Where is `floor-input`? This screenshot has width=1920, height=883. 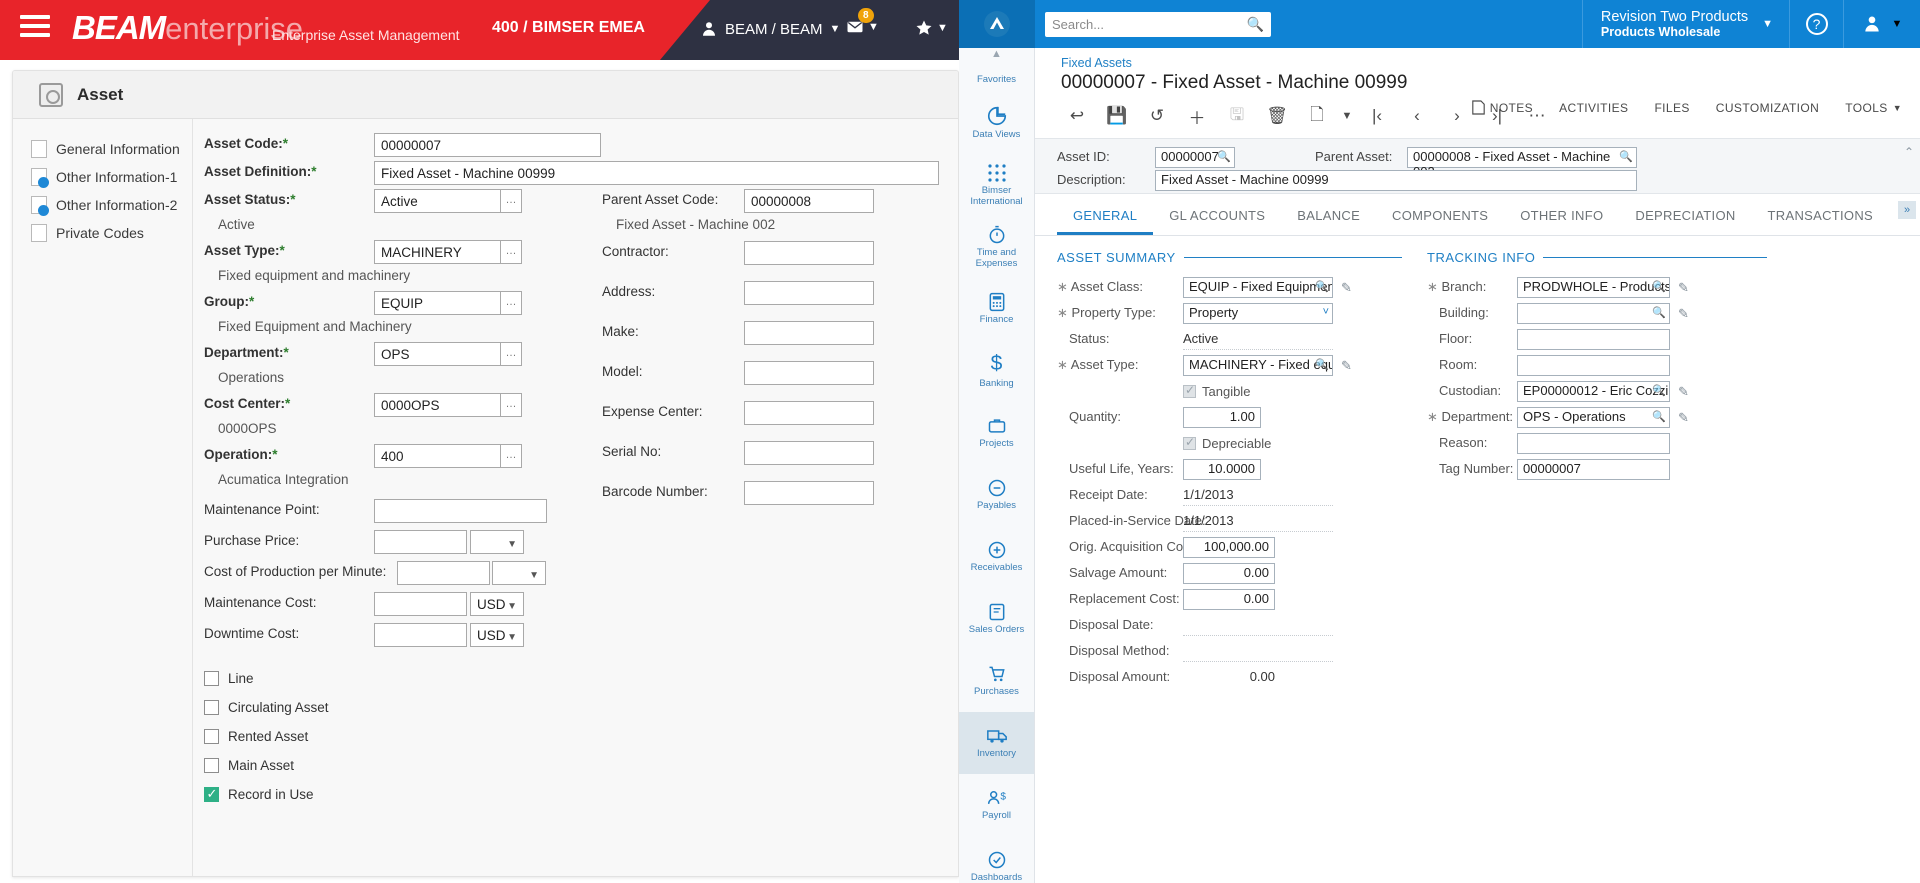 floor-input is located at coordinates (1593, 339).